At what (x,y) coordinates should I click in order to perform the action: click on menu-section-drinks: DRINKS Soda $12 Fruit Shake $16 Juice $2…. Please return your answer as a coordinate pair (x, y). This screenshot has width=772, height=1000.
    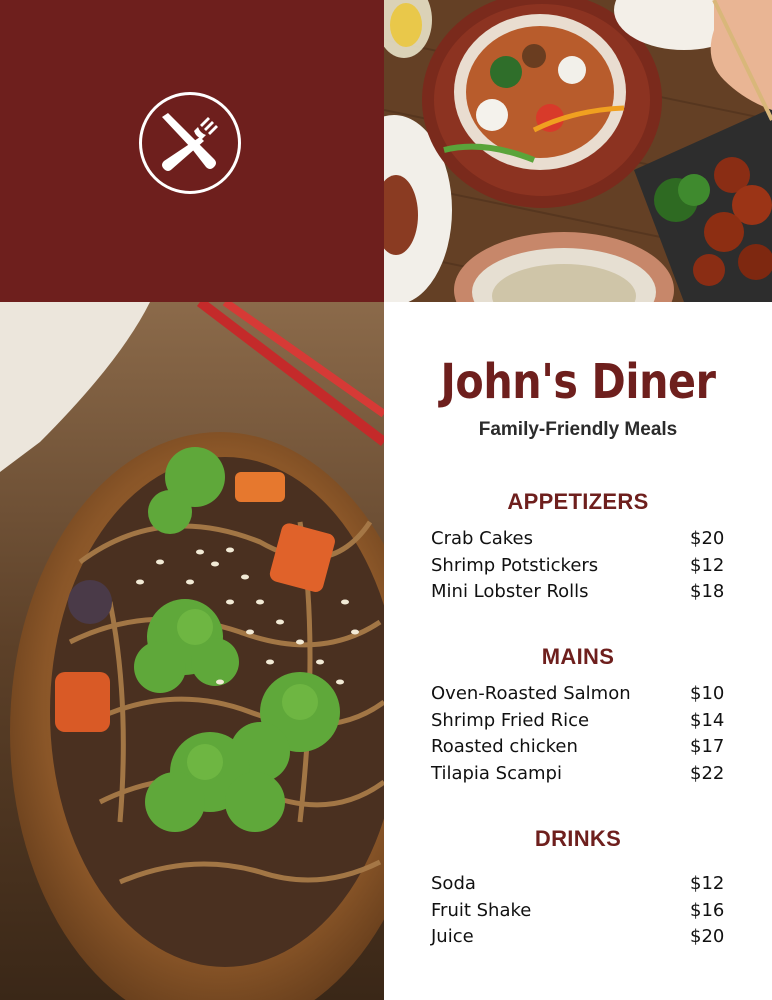
    Looking at the image, I should click on (578, 888).